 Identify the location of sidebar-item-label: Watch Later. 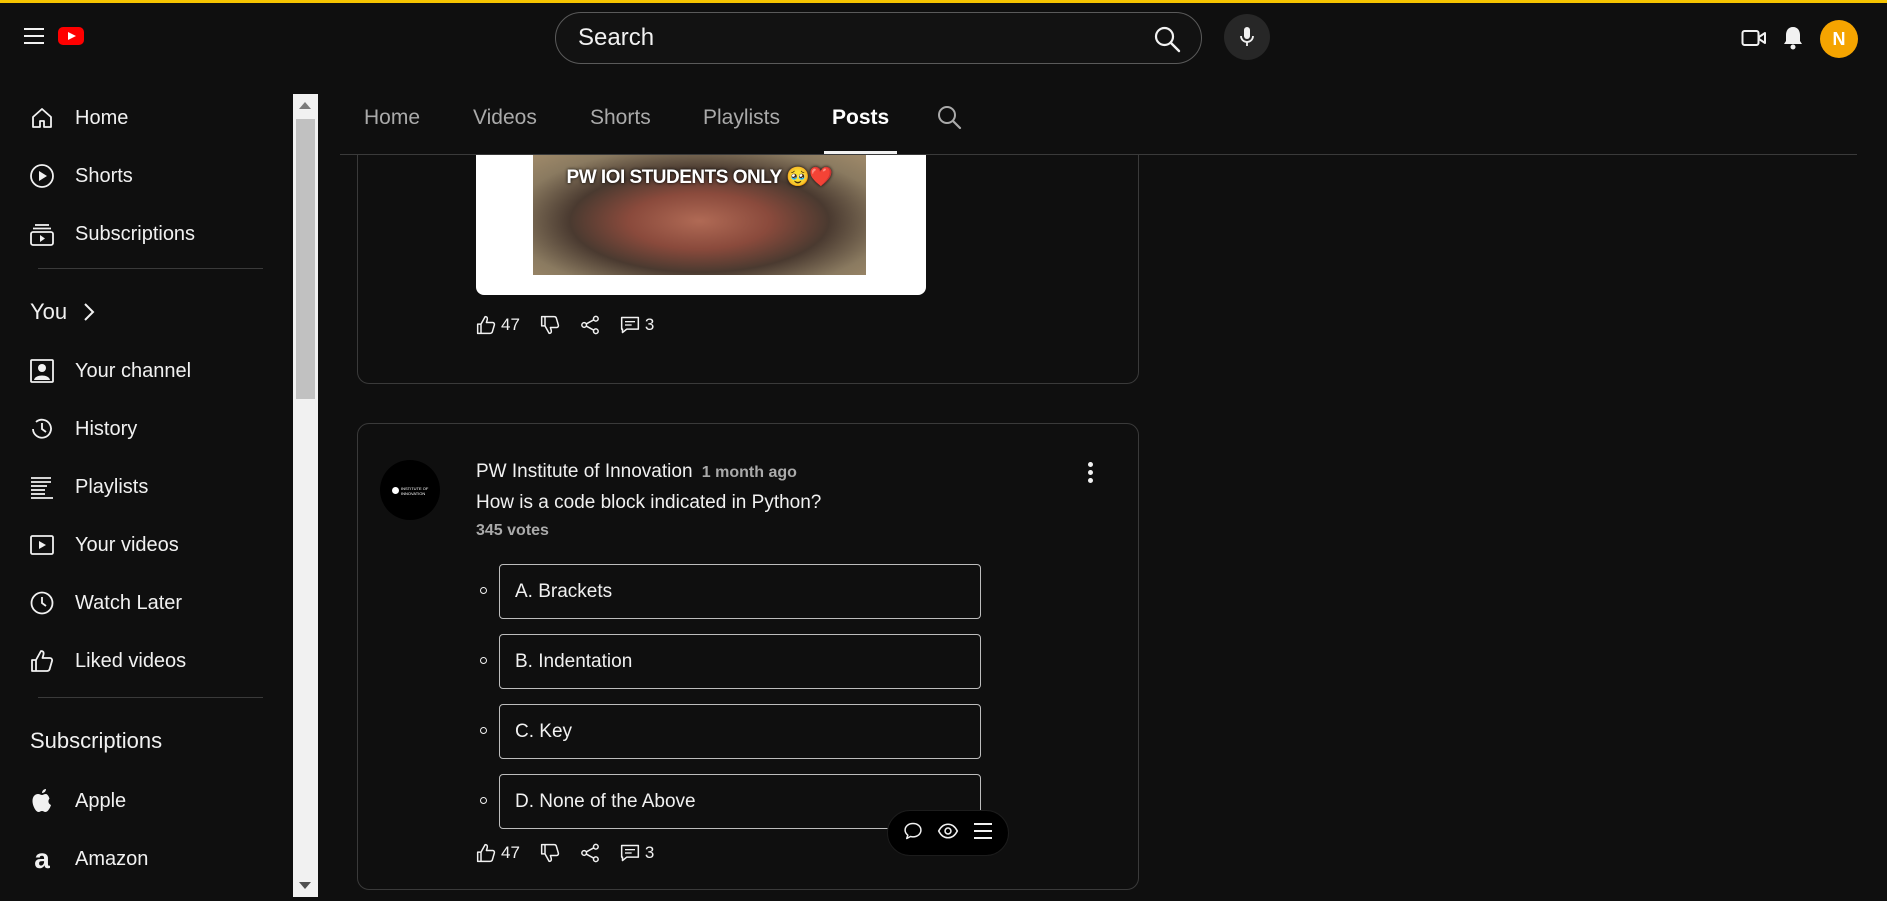
(129, 602).